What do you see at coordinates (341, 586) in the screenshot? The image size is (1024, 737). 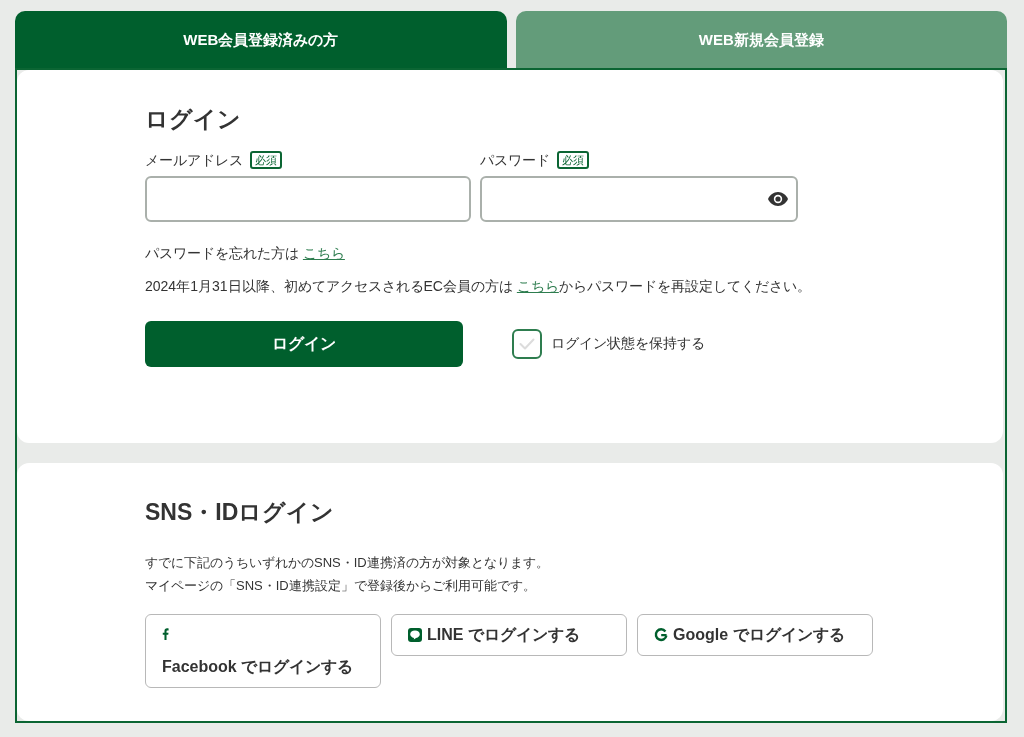 I see `description-text: マイページの「SNS・ID連携設定」で登録後からご利用可能です。` at bounding box center [341, 586].